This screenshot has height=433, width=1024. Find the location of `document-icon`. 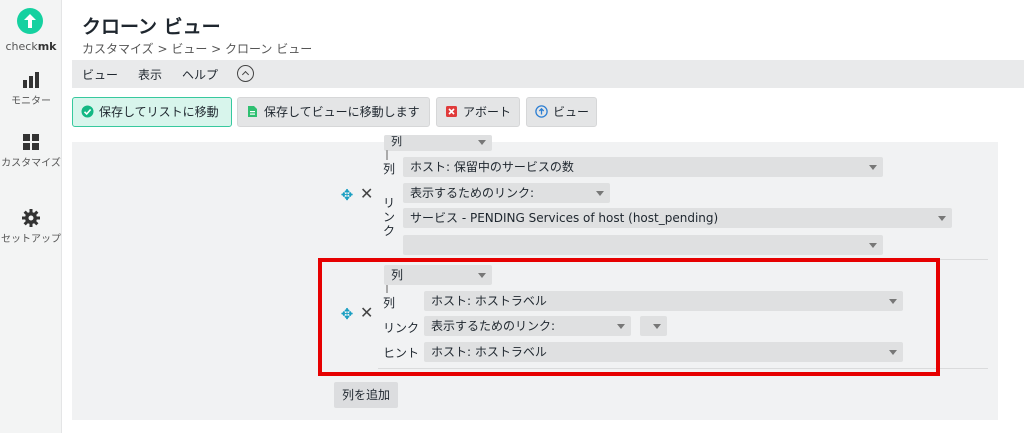

document-icon is located at coordinates (252, 111).